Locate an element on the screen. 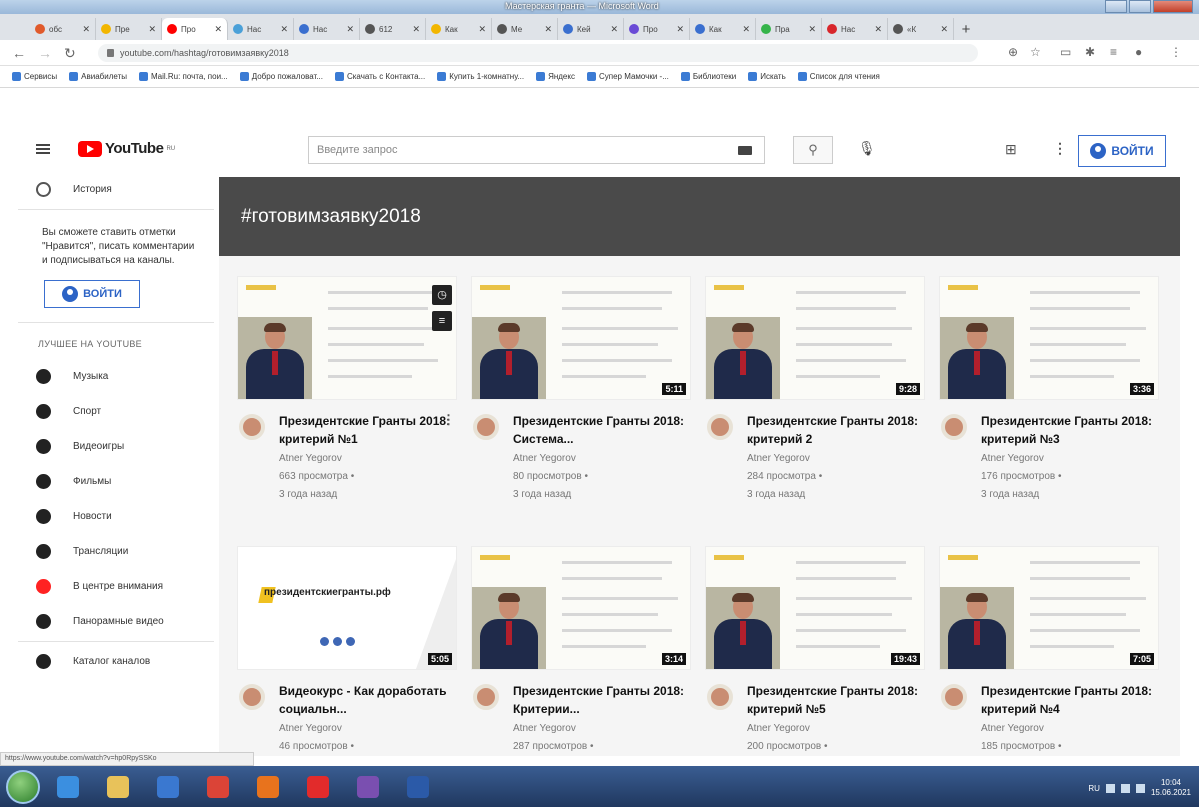 The width and height of the screenshot is (1199, 807). maximize-button is located at coordinates (1140, 6).